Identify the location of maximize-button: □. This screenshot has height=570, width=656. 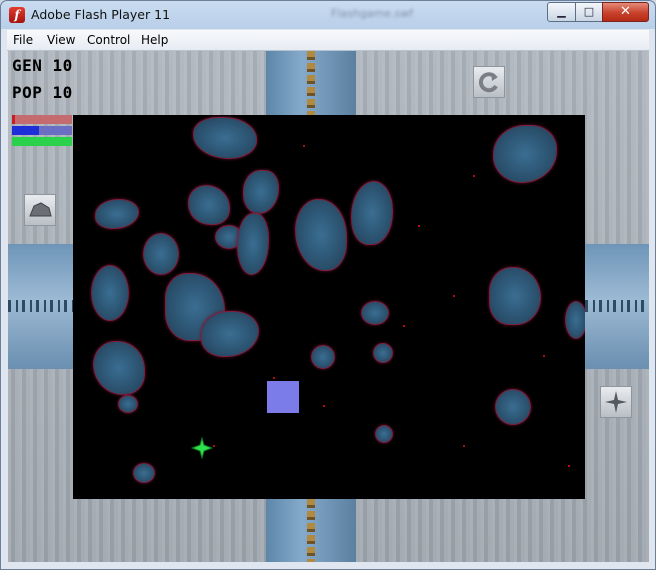
(589, 12).